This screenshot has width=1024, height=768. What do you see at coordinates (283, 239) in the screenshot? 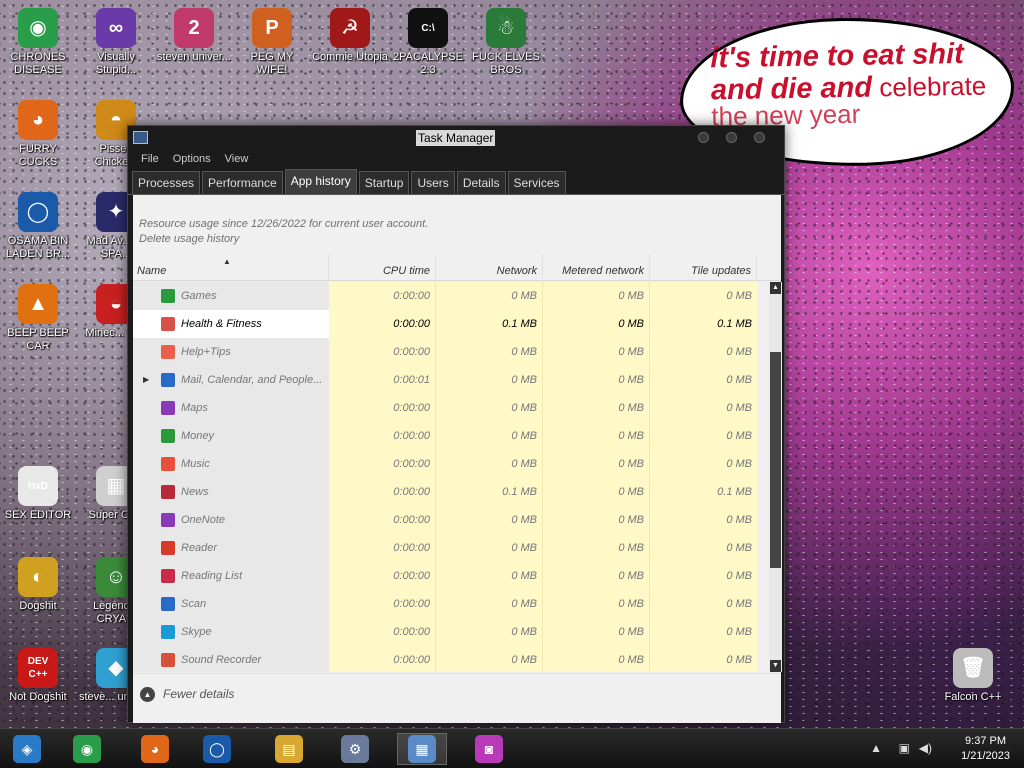
I see `delete-usage-history-link: Delete usage history` at bounding box center [283, 239].